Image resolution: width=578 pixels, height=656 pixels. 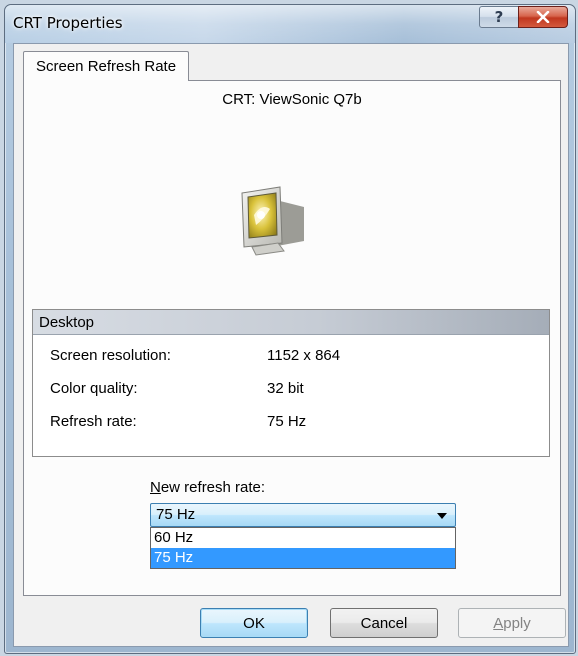 I want to click on combobox-selected-value: 75 Hz, so click(x=176, y=514).